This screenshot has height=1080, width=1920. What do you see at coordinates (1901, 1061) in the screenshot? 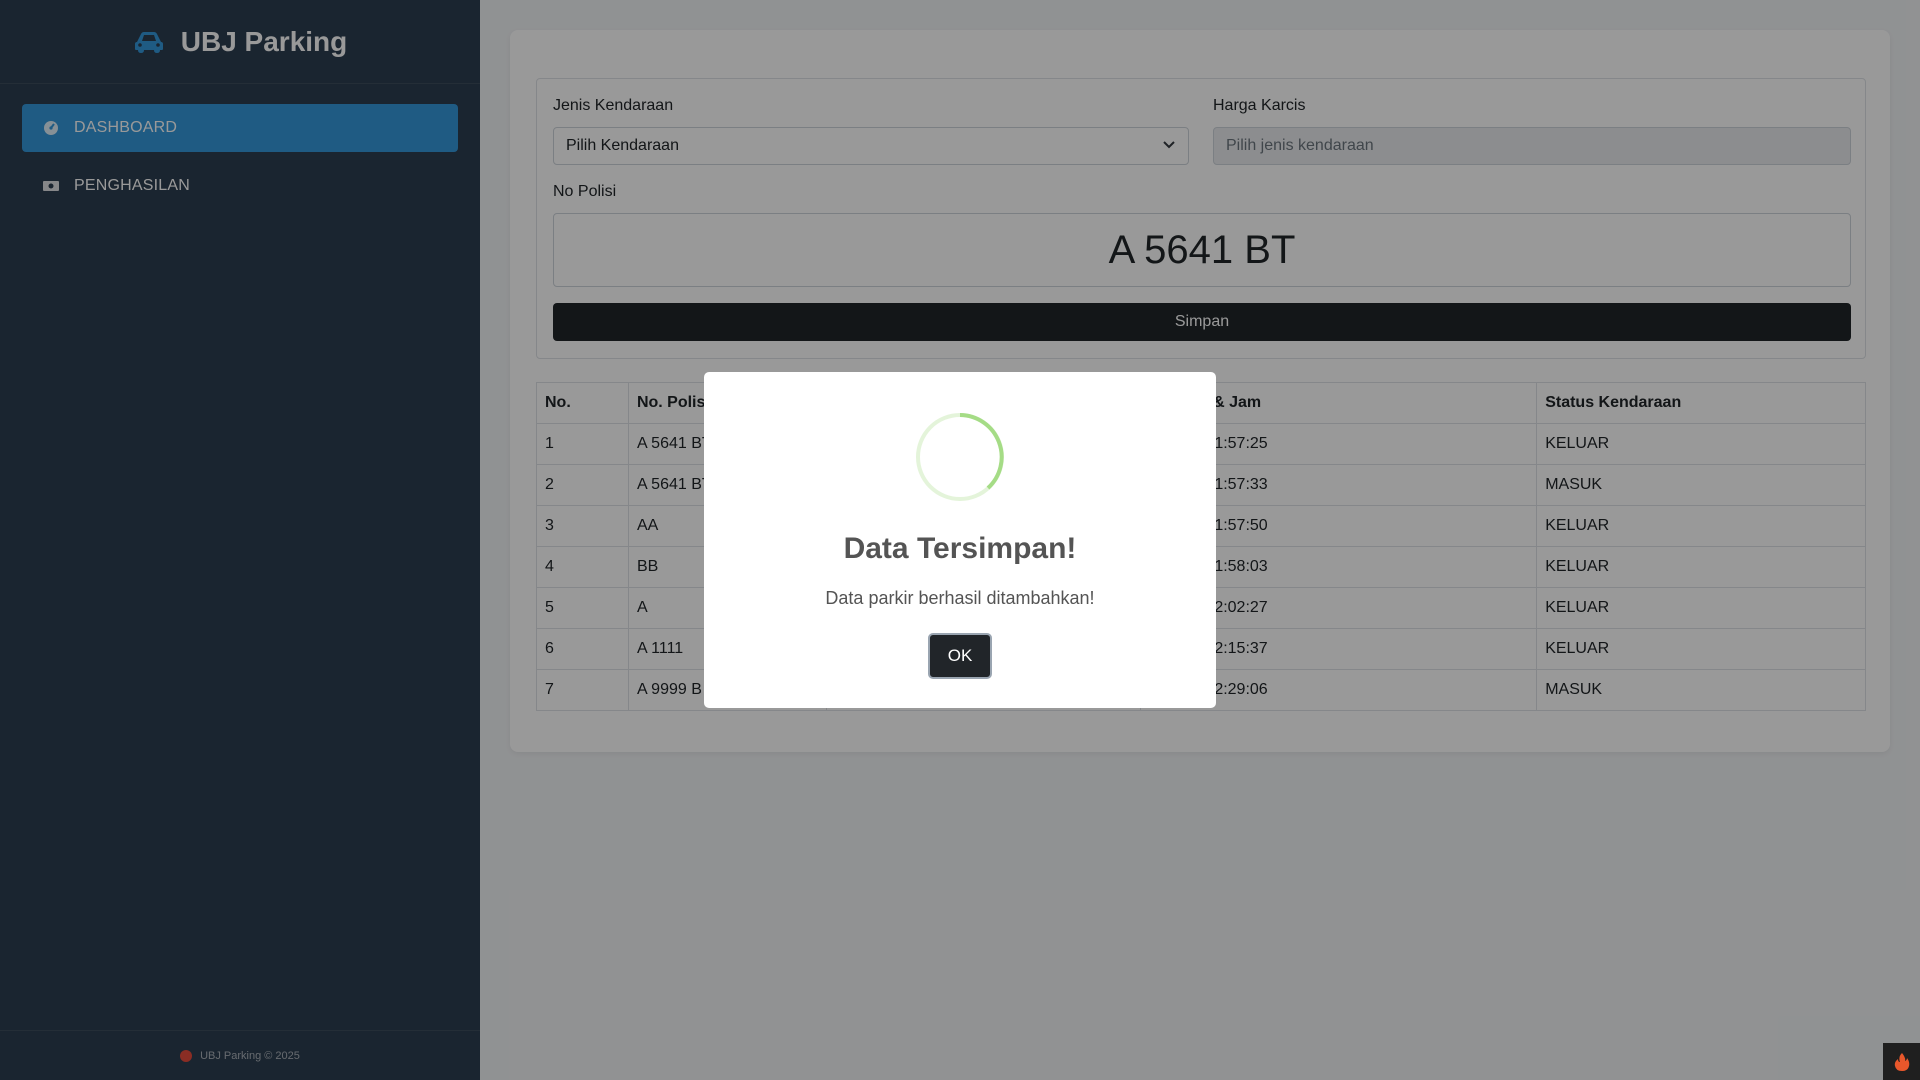
I see `fire-icon` at bounding box center [1901, 1061].